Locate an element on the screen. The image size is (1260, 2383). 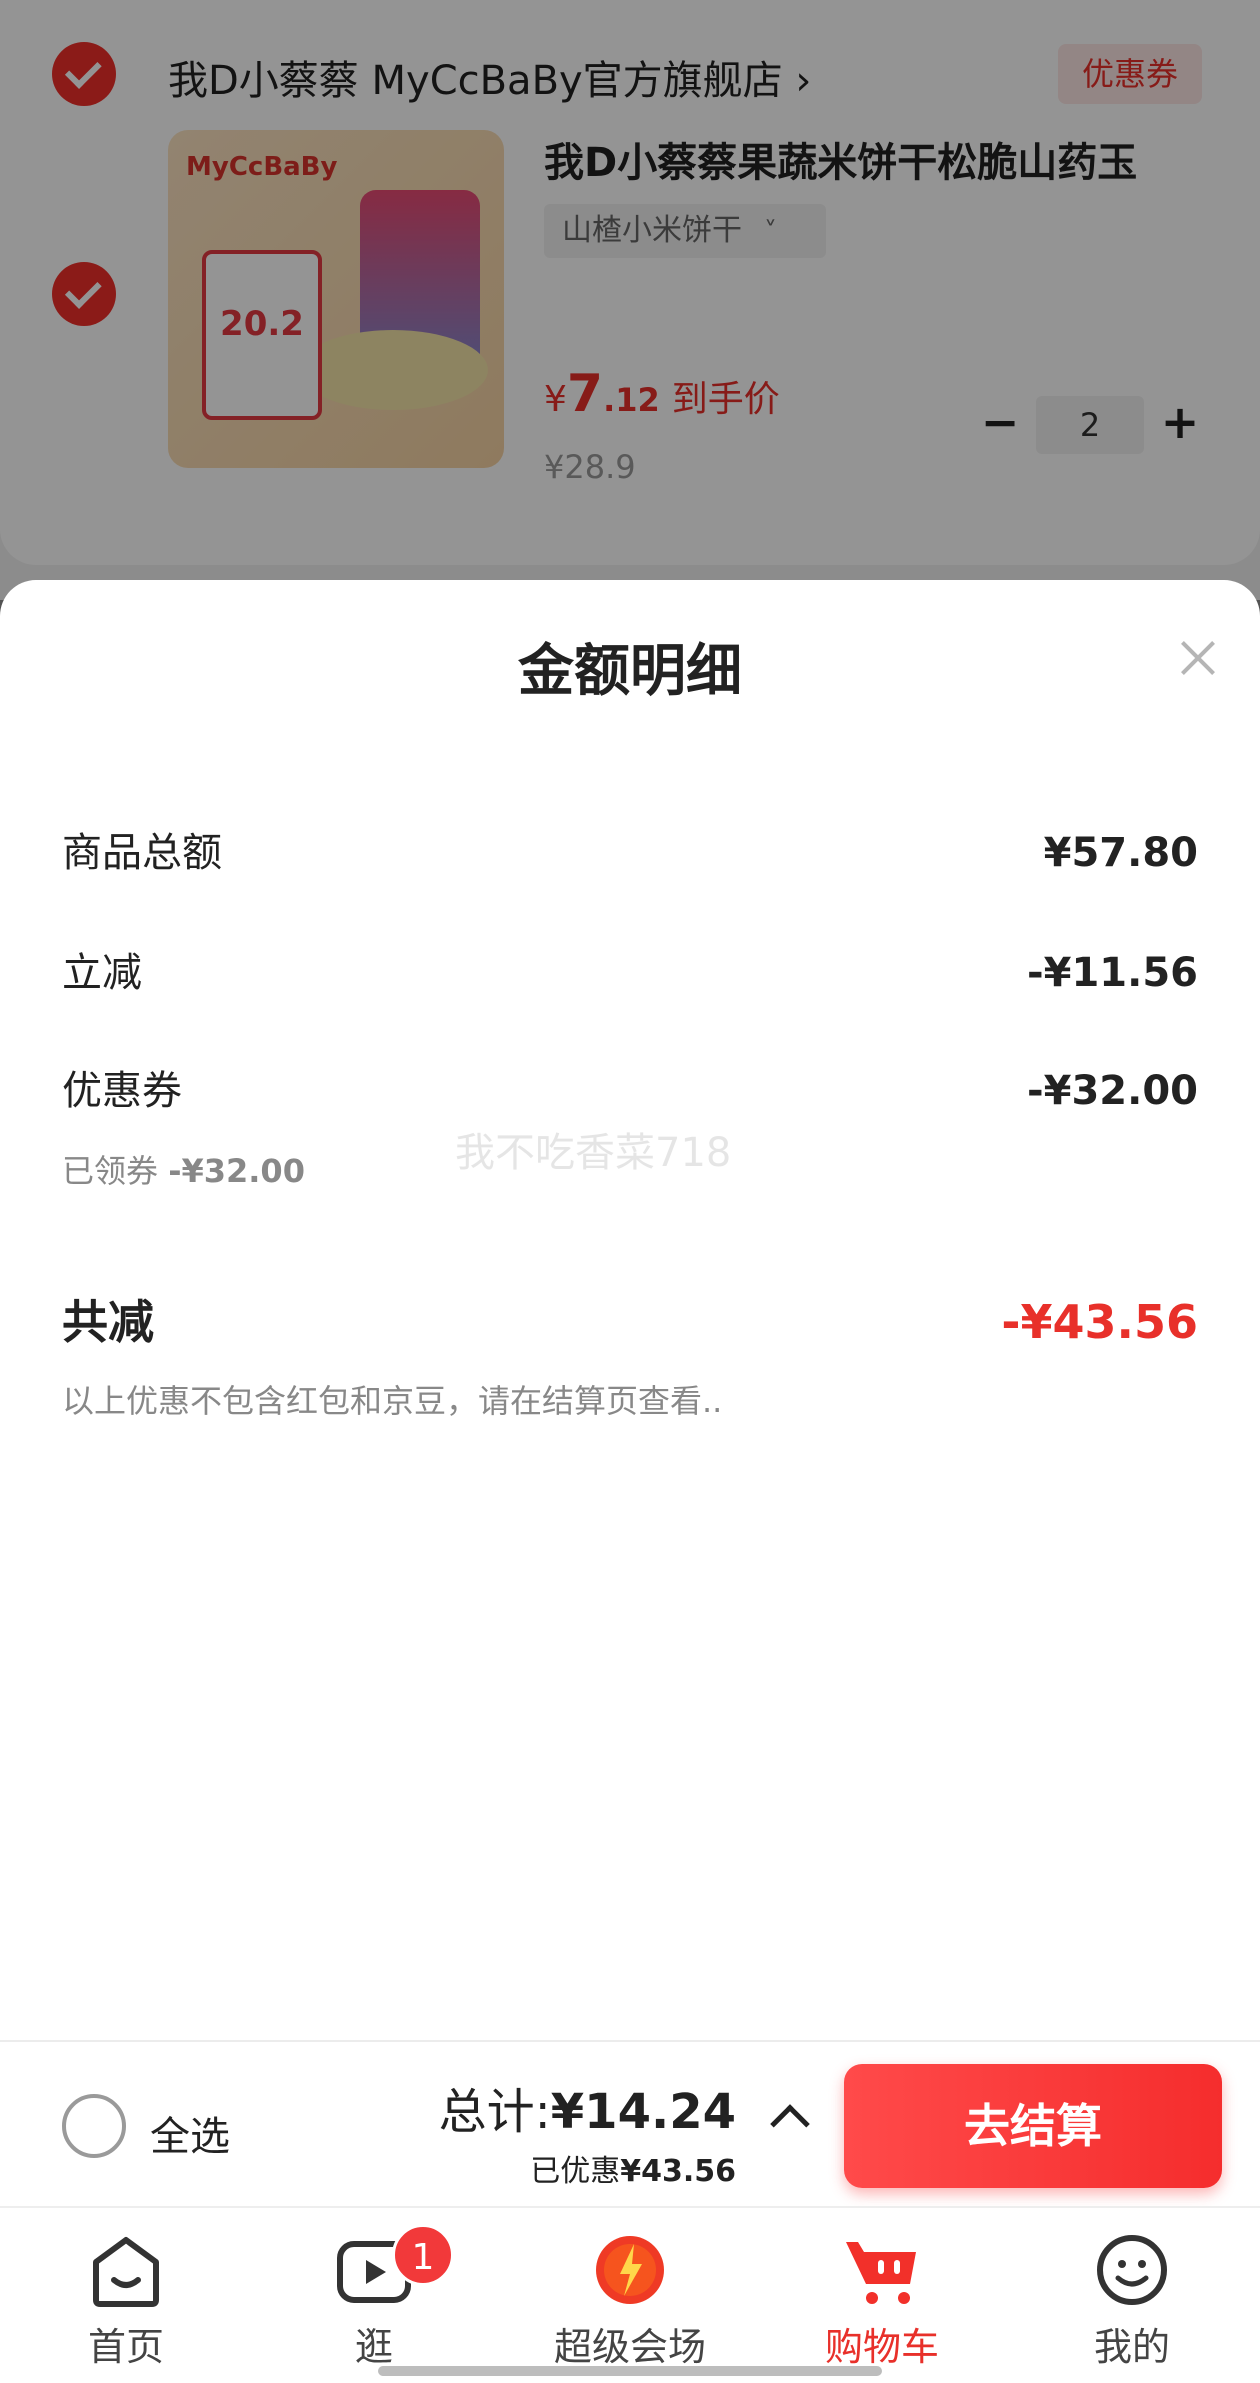
total-label: 总计: is located at coordinates (494, 2112).